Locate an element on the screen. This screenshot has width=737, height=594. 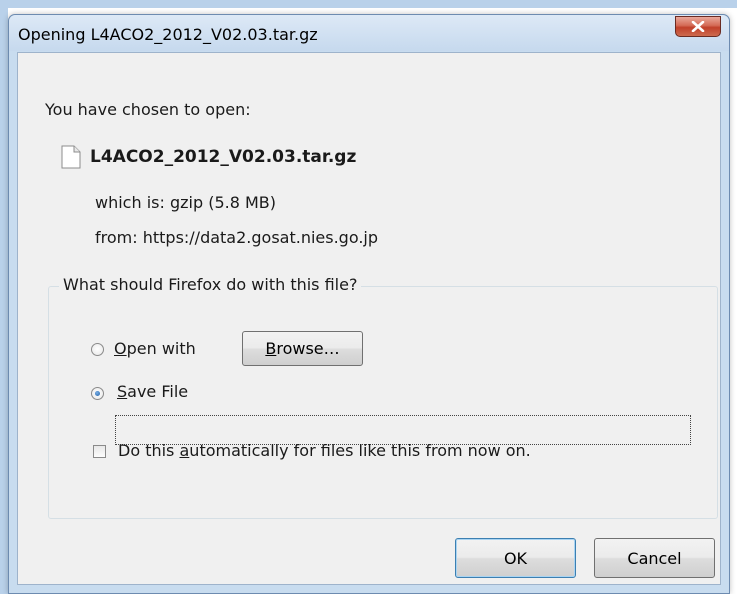
auto-action-accesskey: a is located at coordinates (184, 450).